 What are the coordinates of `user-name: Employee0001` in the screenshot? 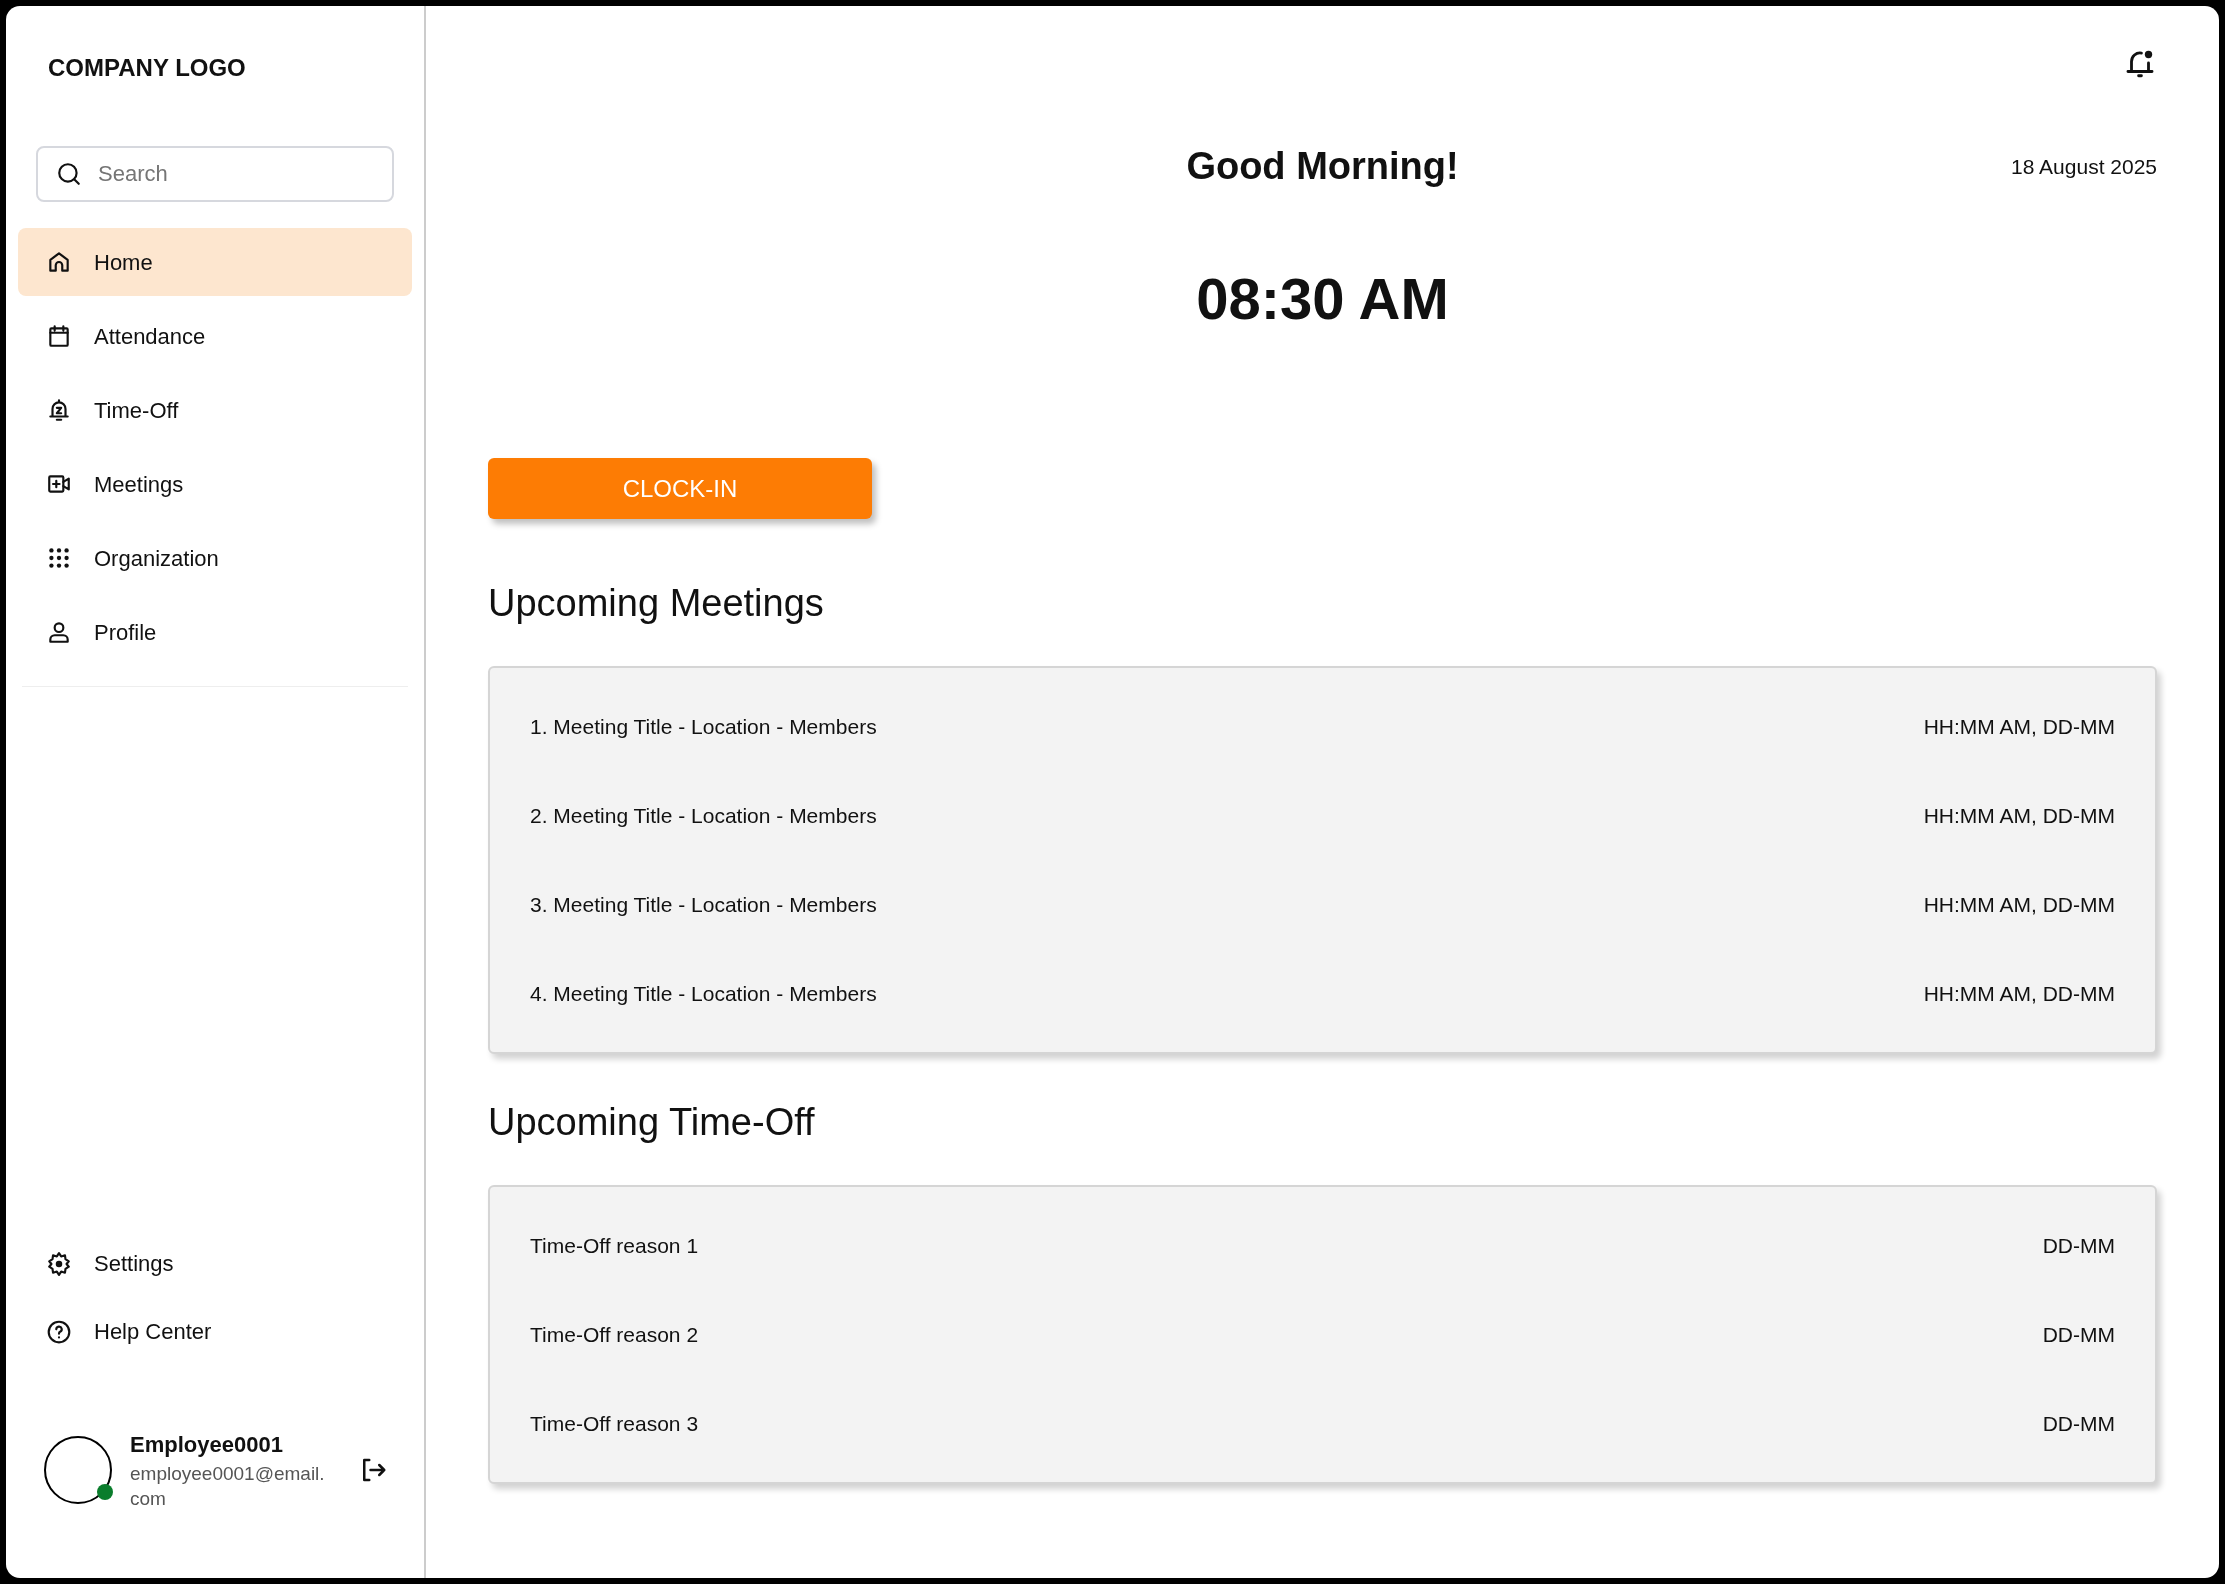 It's located at (207, 1444).